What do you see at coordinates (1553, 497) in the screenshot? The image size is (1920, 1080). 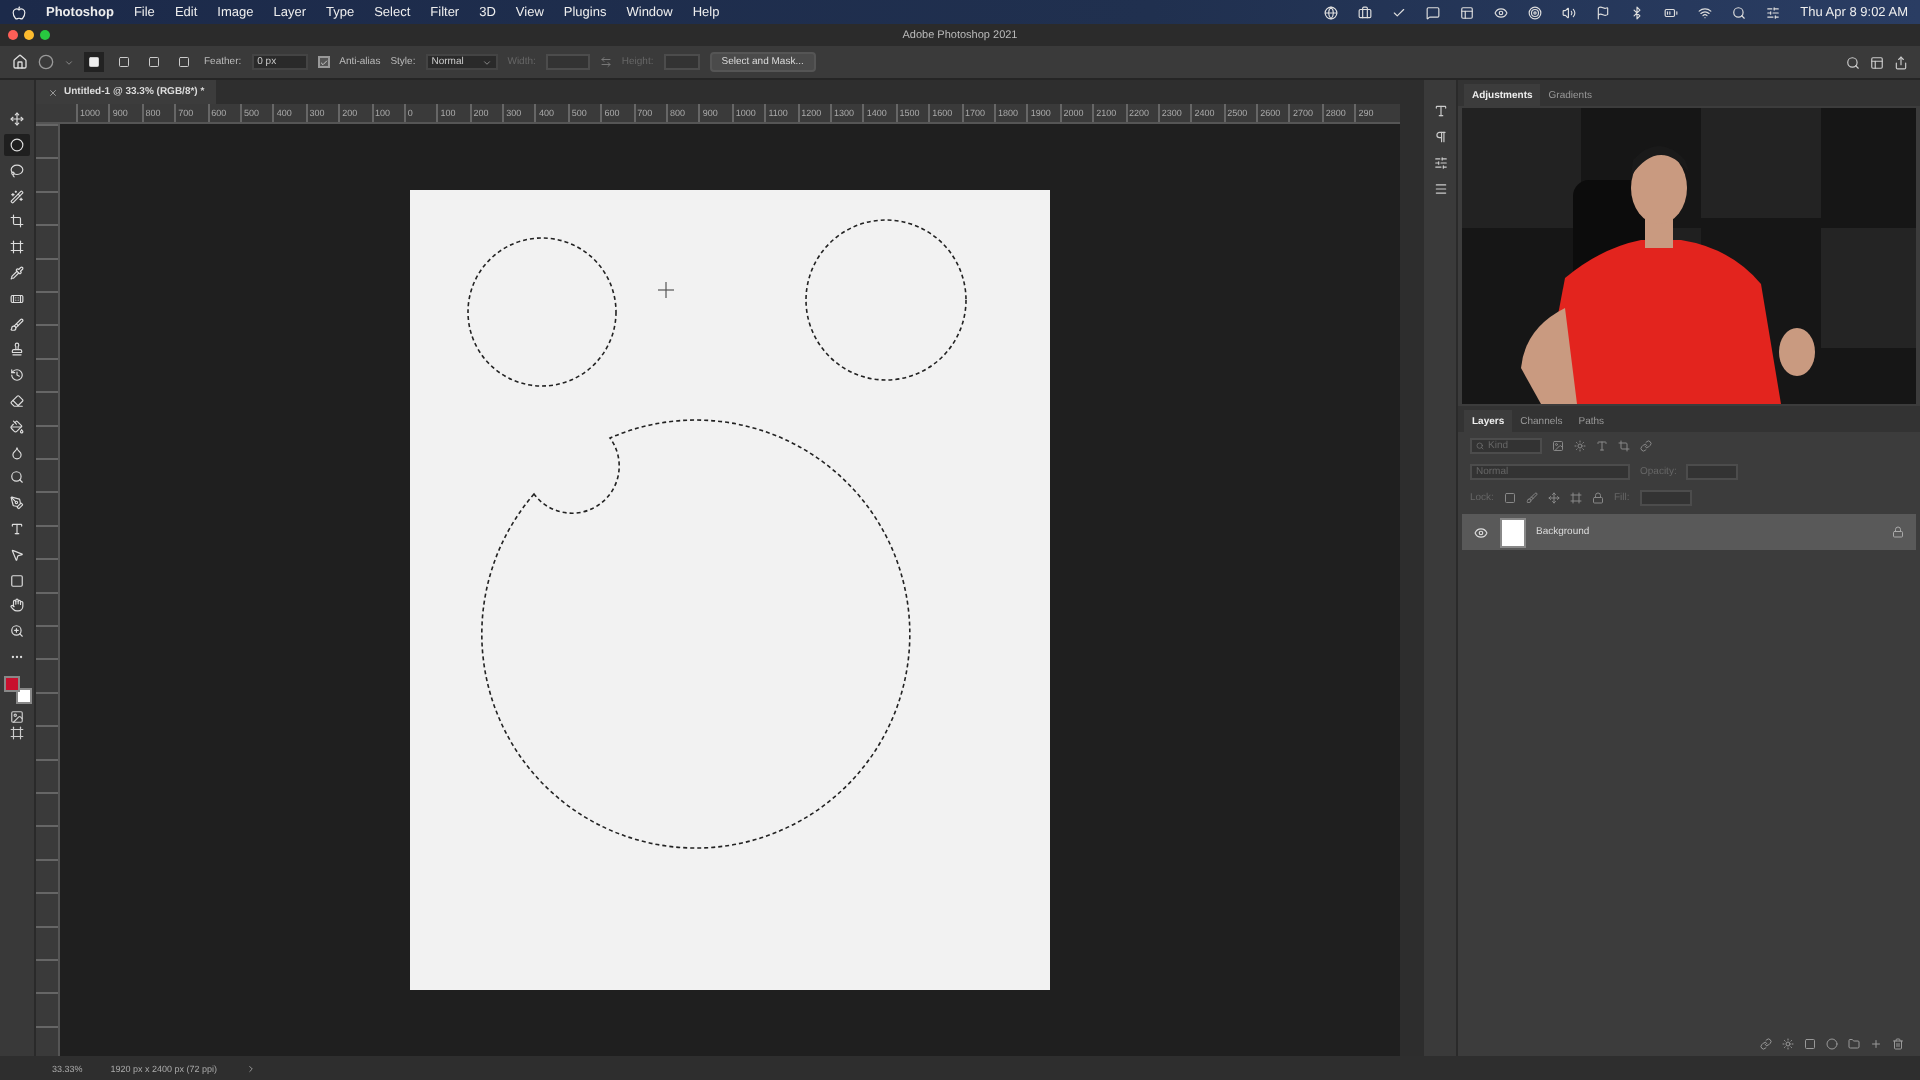 I see `lock-position-icon` at bounding box center [1553, 497].